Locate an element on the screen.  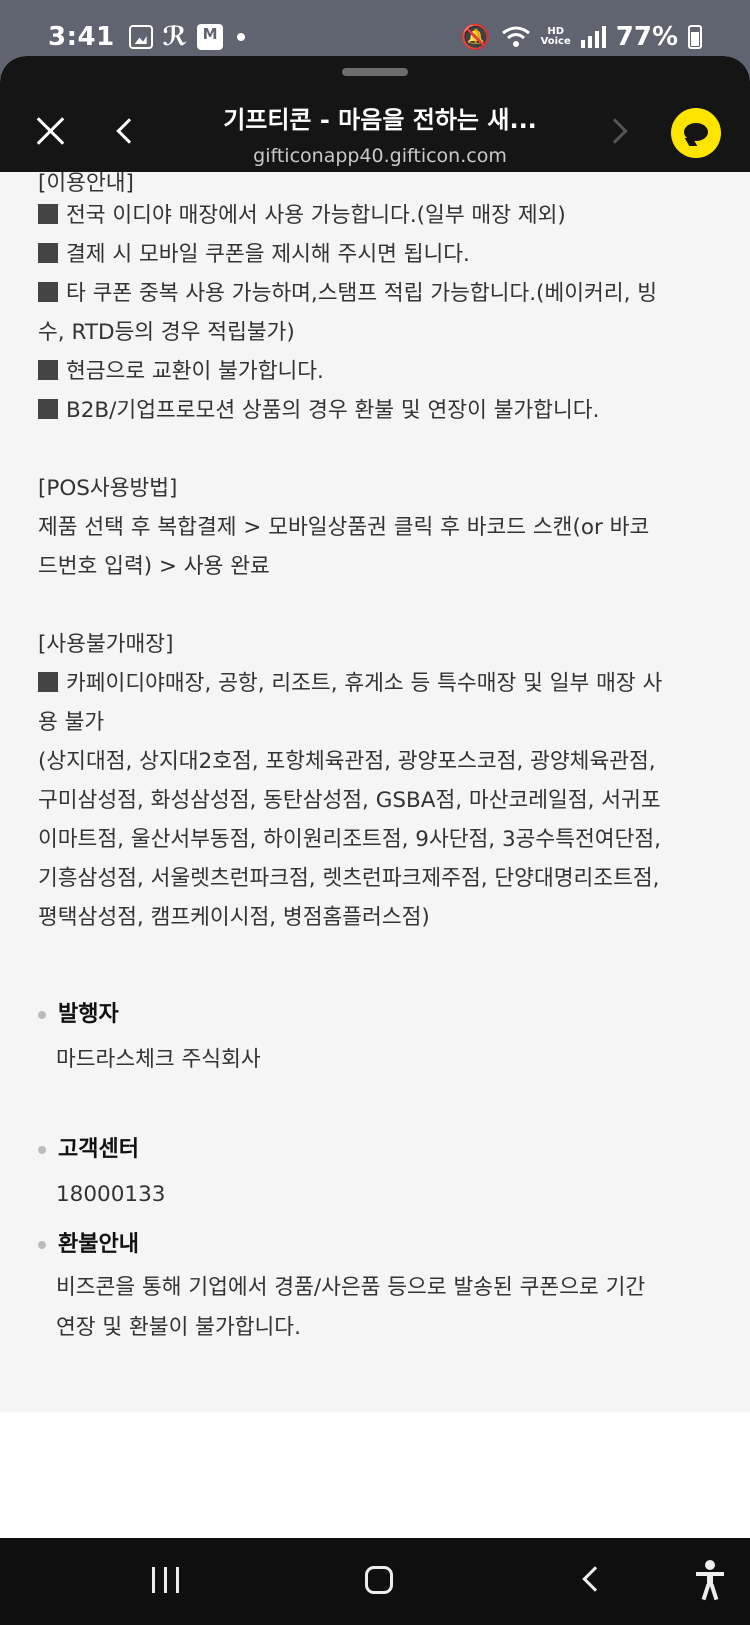
mstock-icon: M is located at coordinates (210, 37).